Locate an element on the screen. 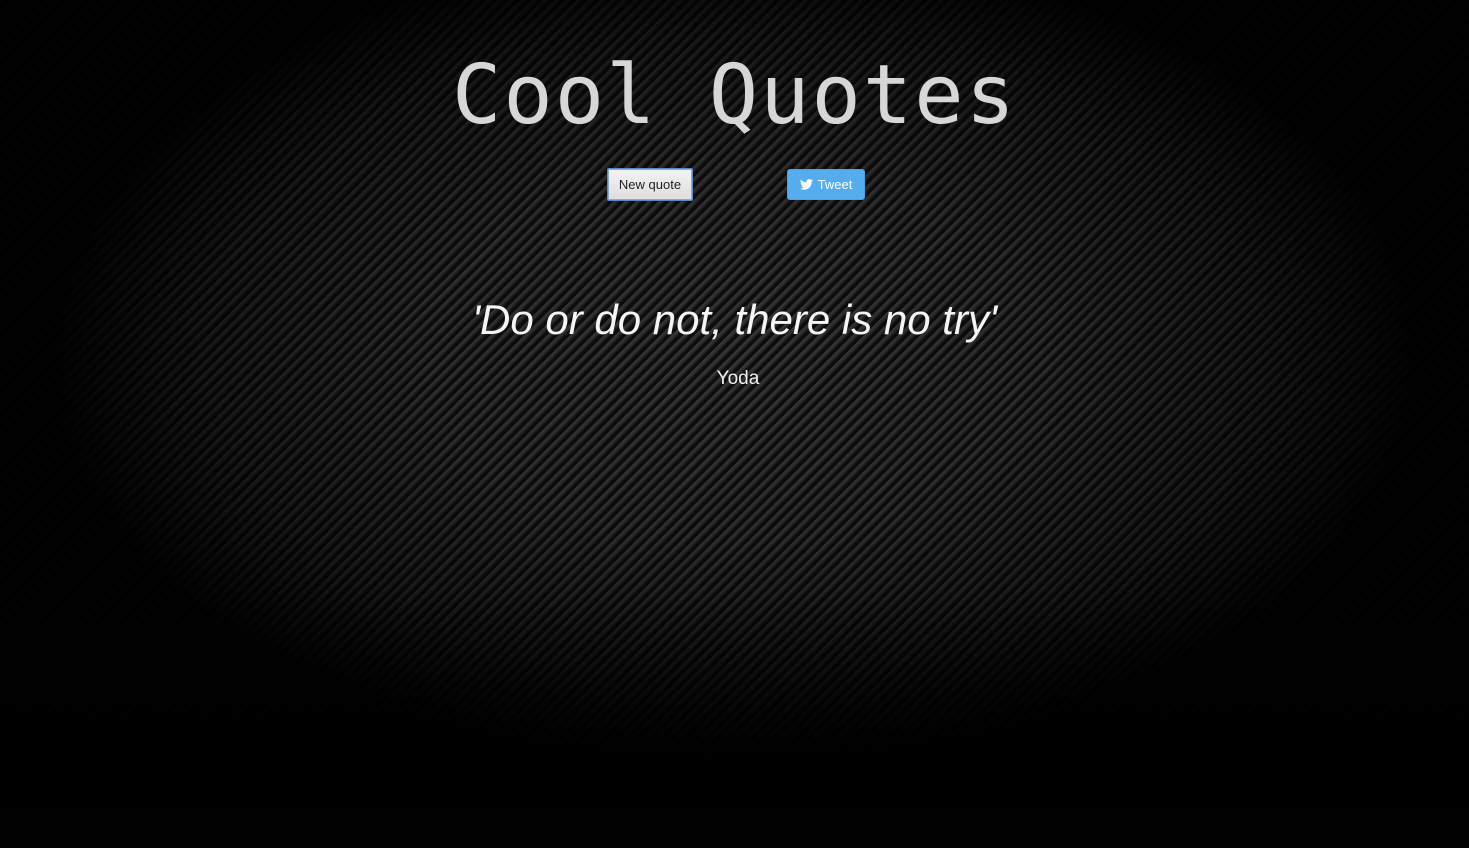 This screenshot has height=848, width=1469. quote-author: Yoda is located at coordinates (738, 378).